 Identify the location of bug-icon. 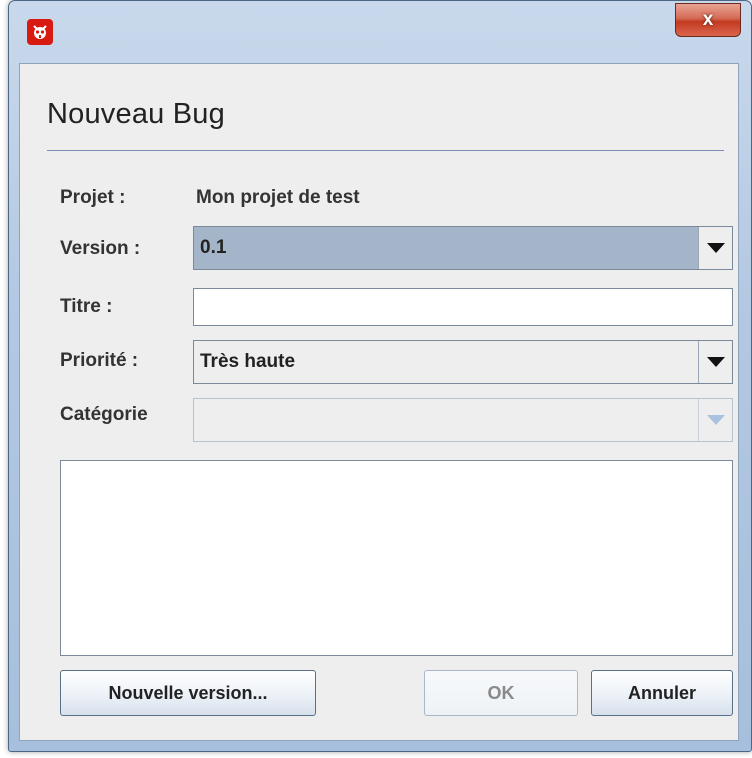
(40, 32).